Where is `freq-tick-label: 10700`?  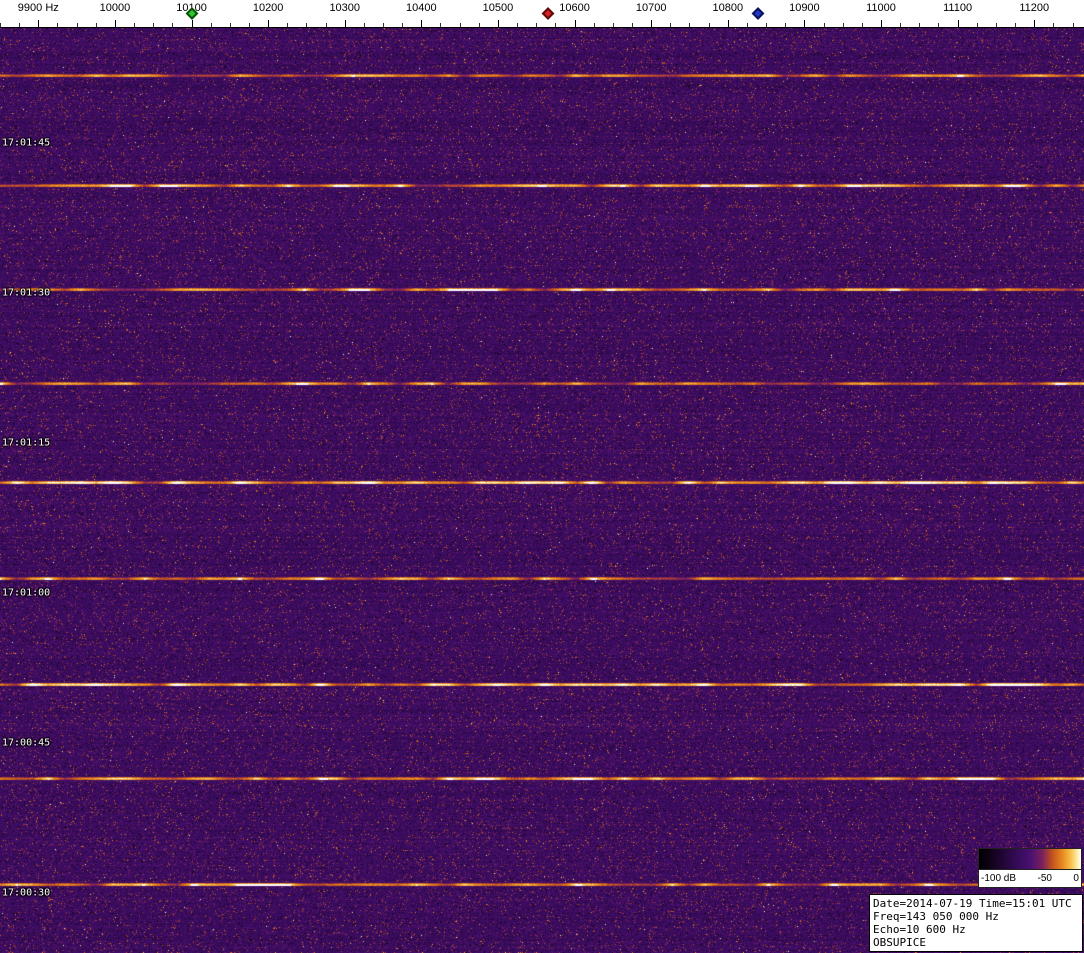
freq-tick-label: 10700 is located at coordinates (651, 8).